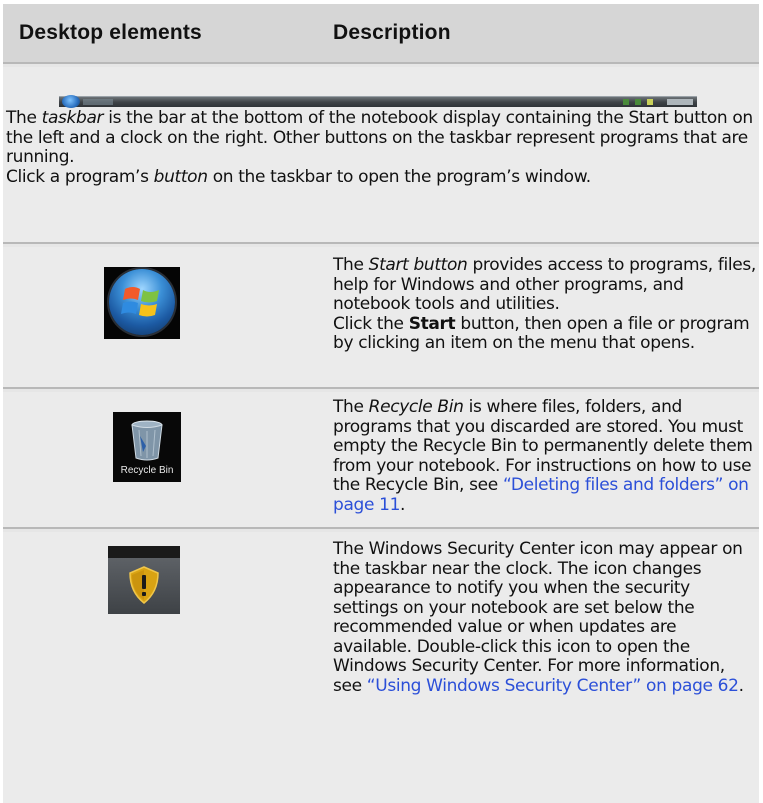 The image size is (763, 803). Describe the element at coordinates (416, 407) in the screenshot. I see `recycle-bin-term: Recycle Bin` at that location.